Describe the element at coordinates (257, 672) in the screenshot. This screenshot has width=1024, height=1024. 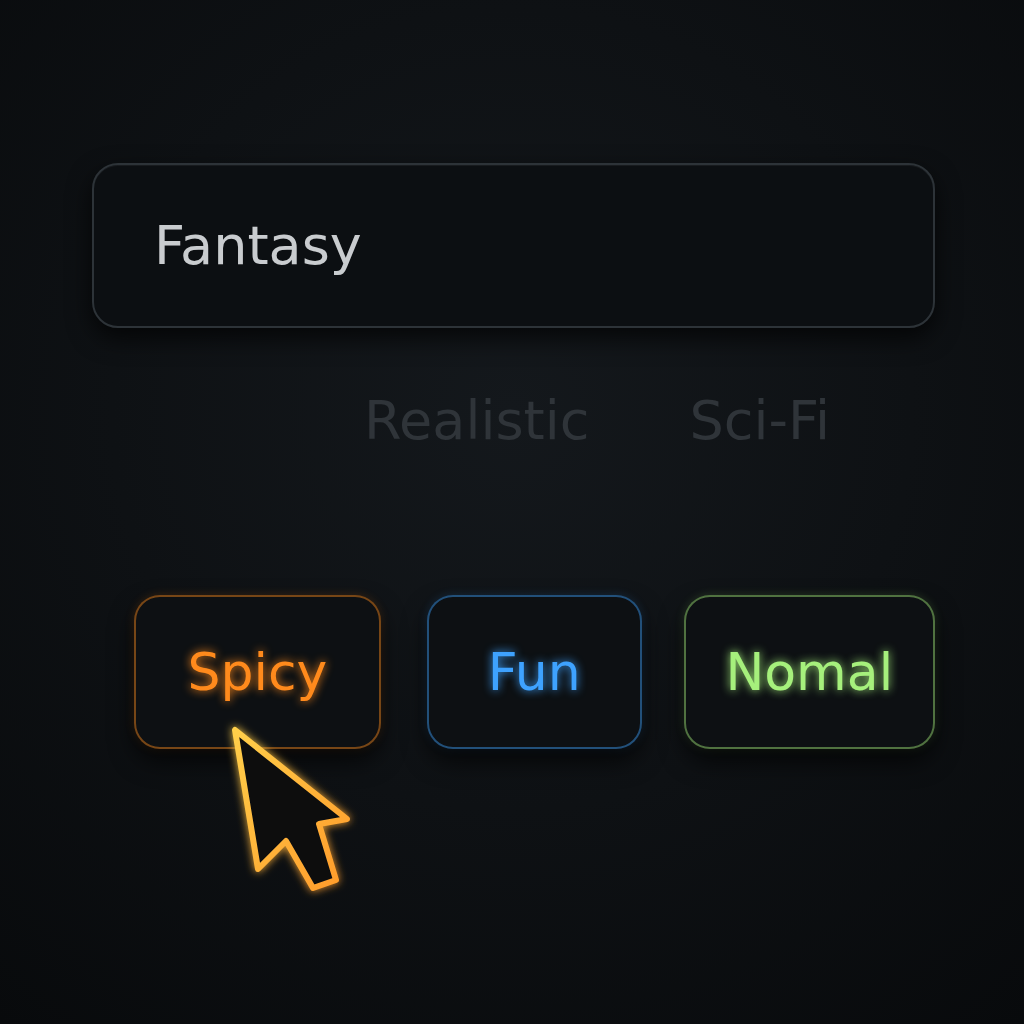
I see `tag-button: Spicy` at that location.